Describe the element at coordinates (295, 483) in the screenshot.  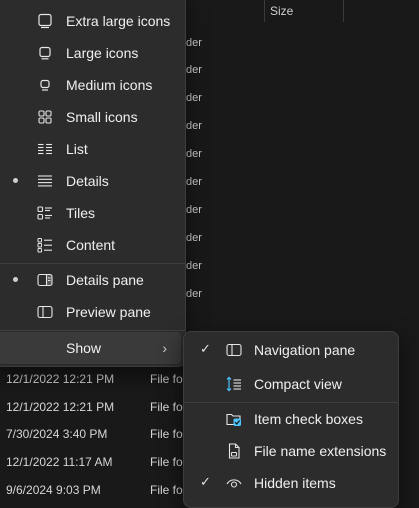
I see `submenu-item-label: Hidden items` at that location.